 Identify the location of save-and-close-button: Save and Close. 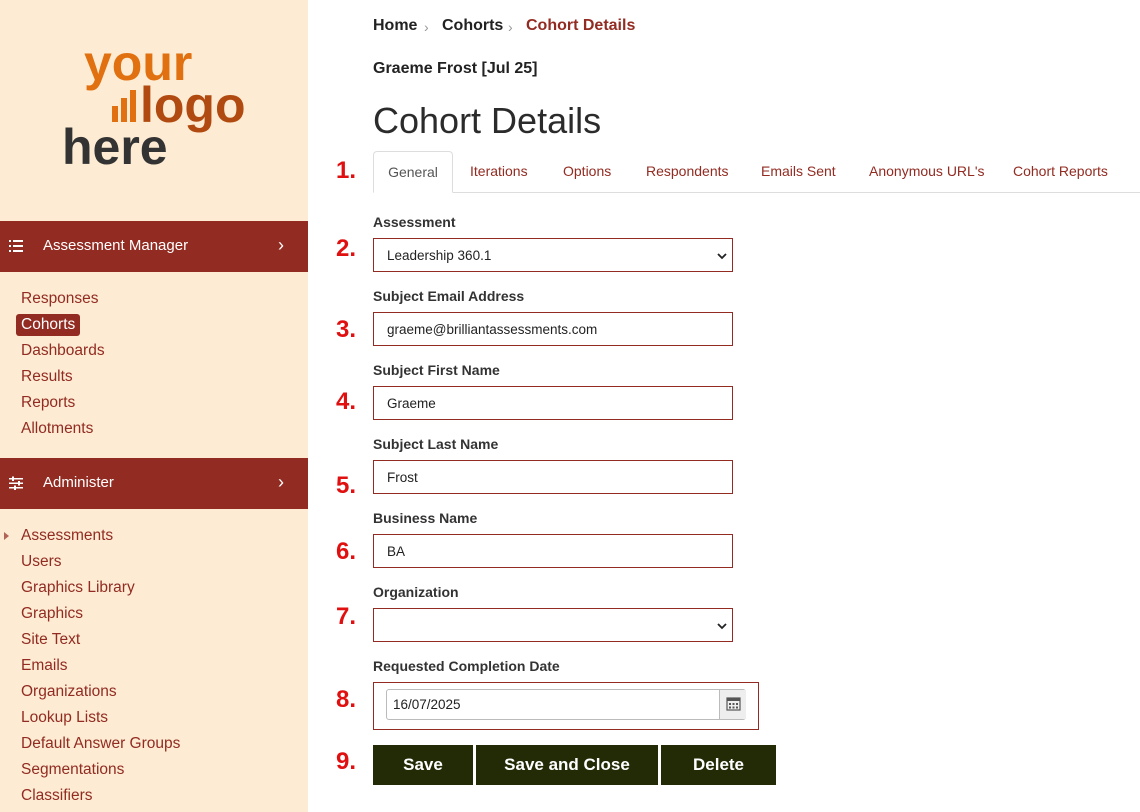
(567, 765).